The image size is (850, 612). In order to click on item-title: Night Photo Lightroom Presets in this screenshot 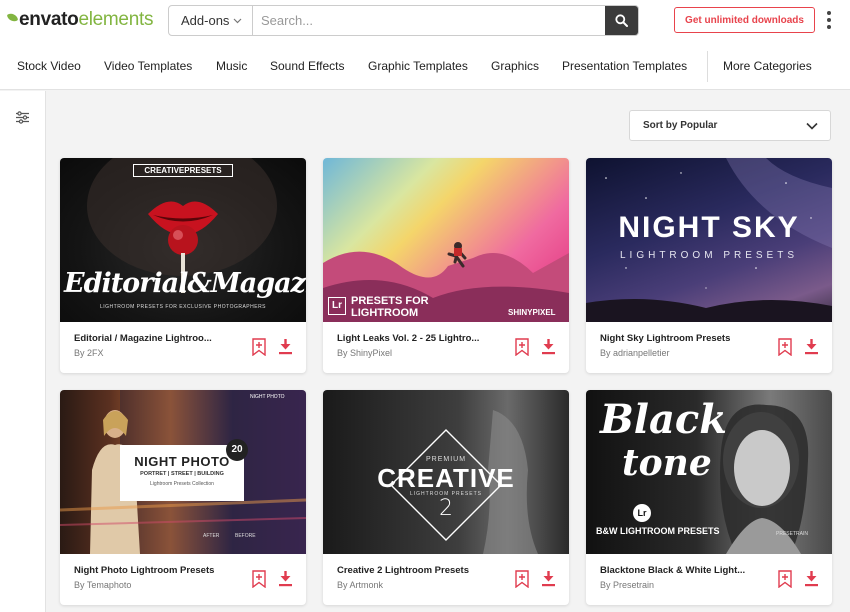, I will do `click(154, 570)`.